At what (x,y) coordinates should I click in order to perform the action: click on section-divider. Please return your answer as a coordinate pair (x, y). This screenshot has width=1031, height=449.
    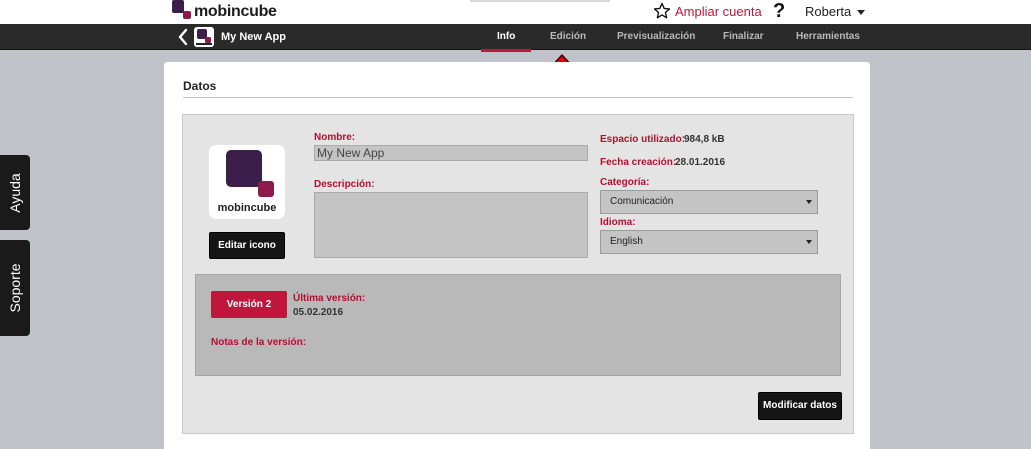
    Looking at the image, I should click on (518, 97).